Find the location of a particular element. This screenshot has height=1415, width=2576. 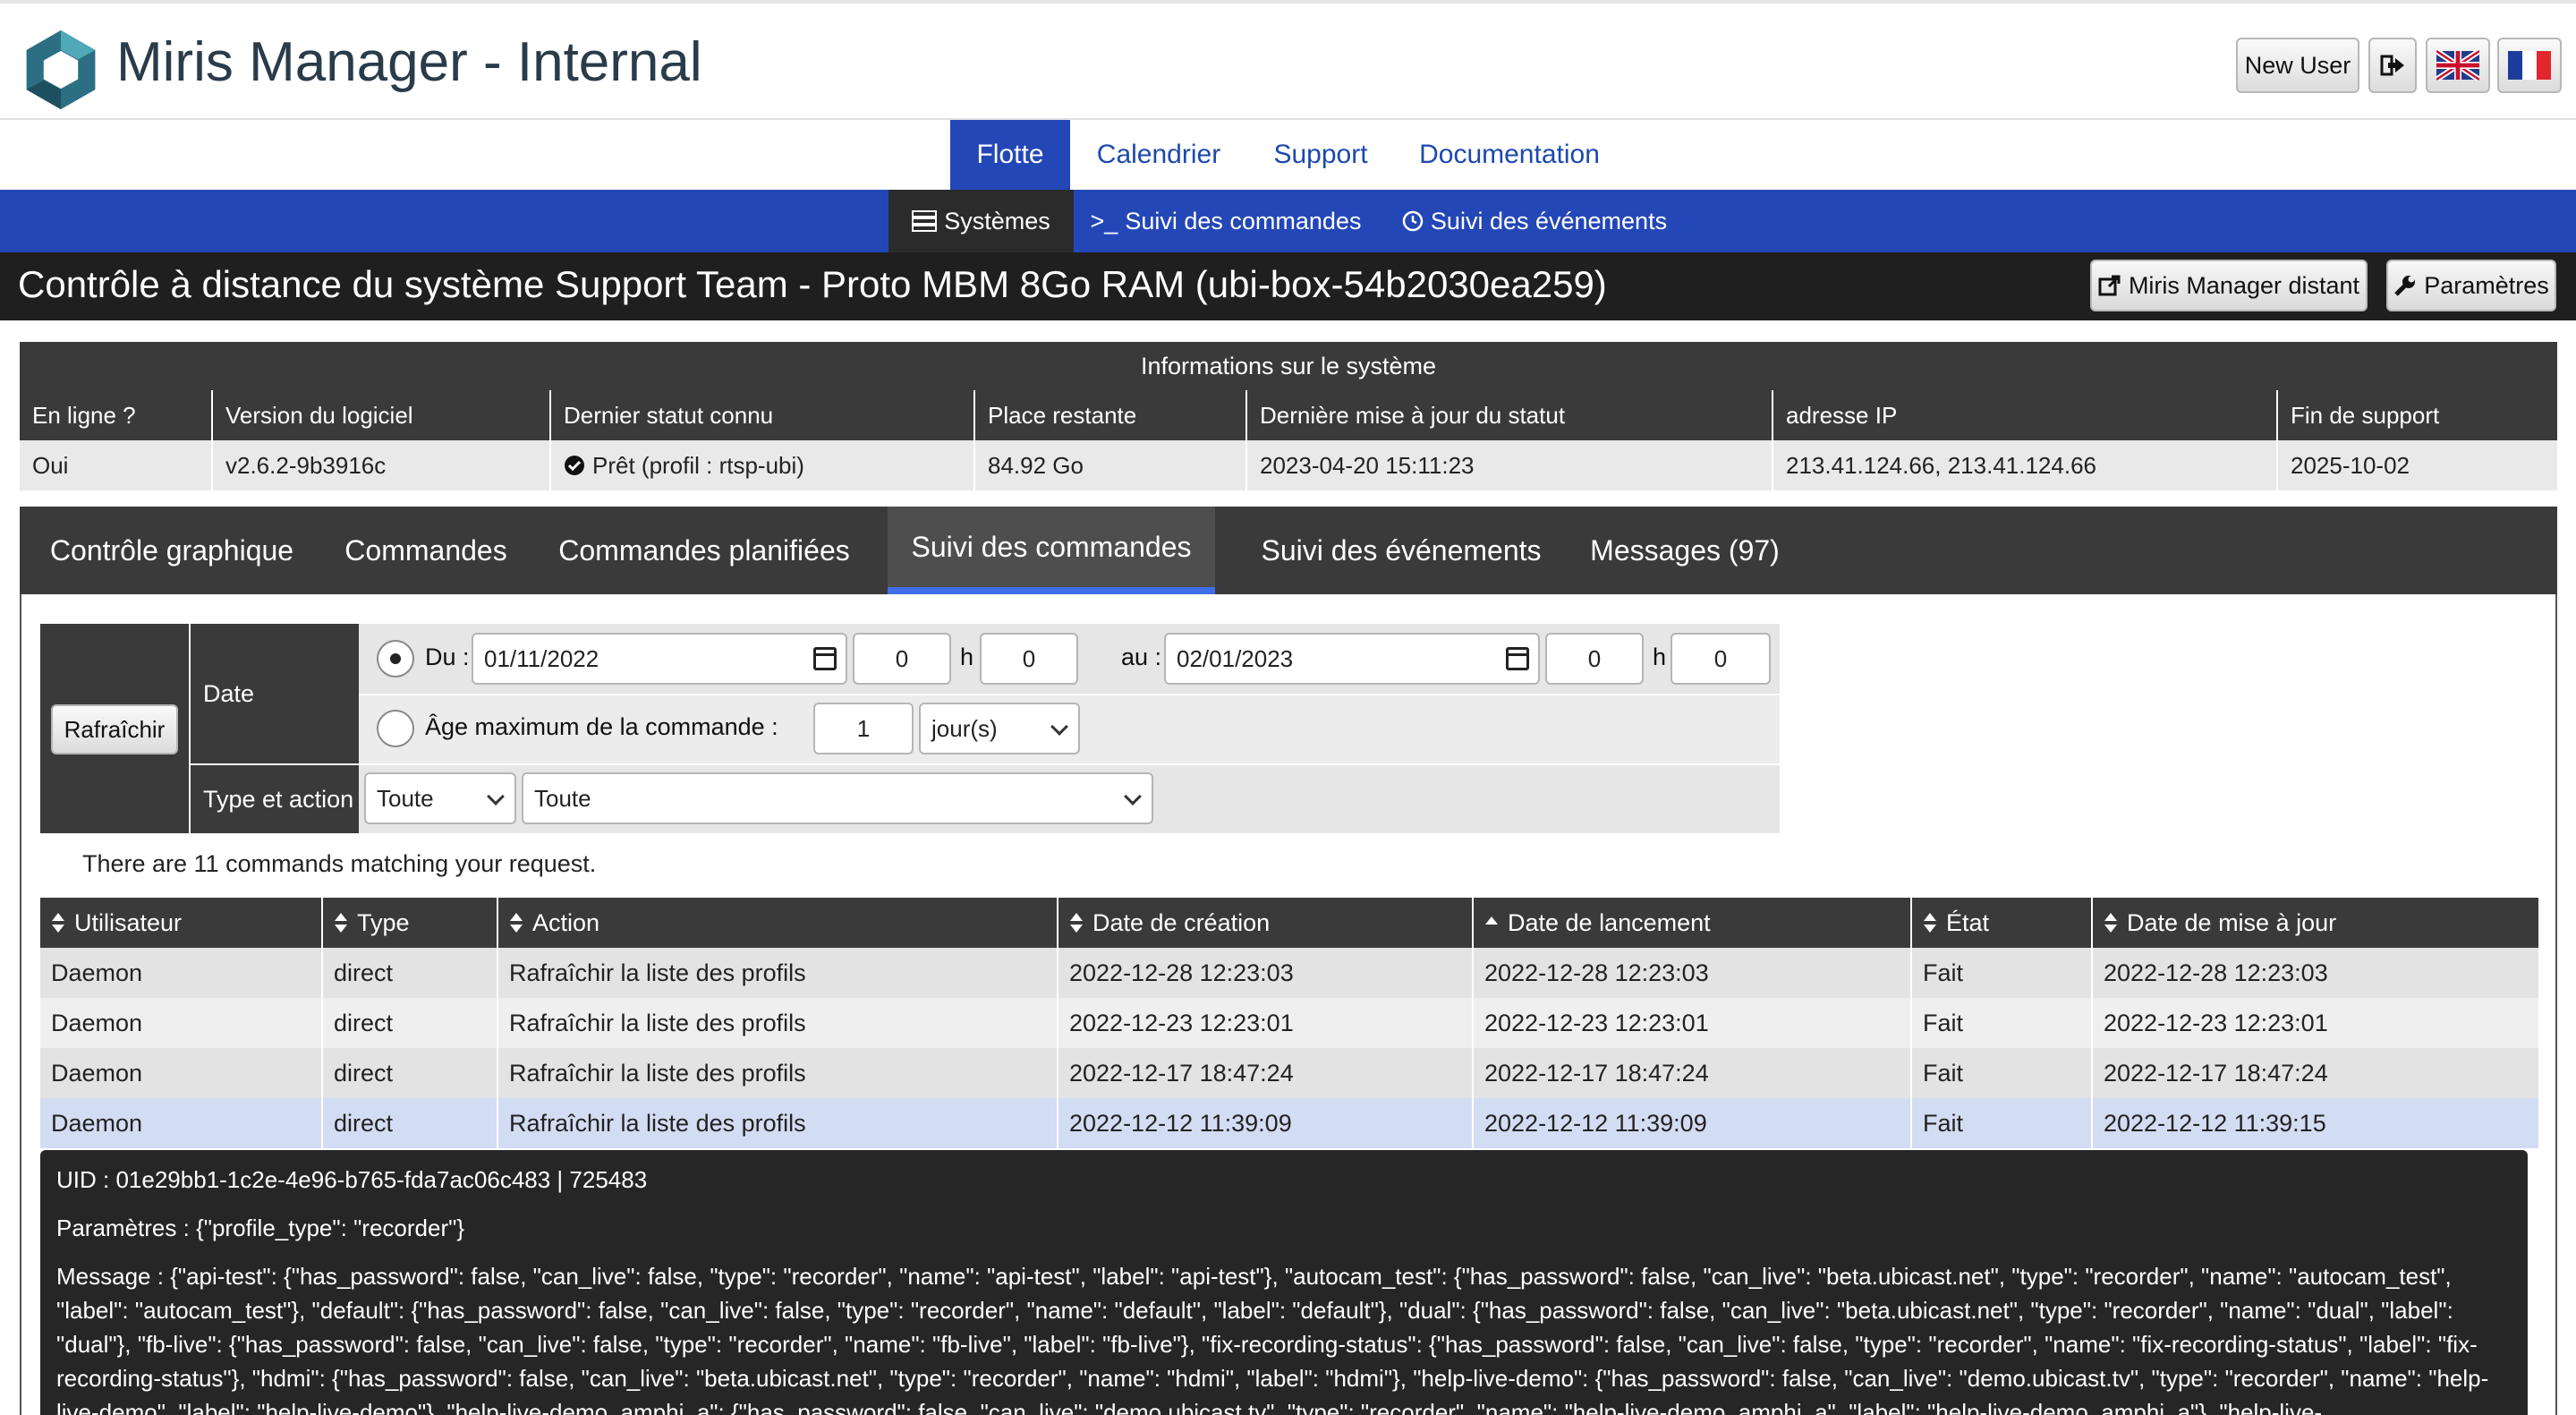

online-value: Oui is located at coordinates (116, 465).